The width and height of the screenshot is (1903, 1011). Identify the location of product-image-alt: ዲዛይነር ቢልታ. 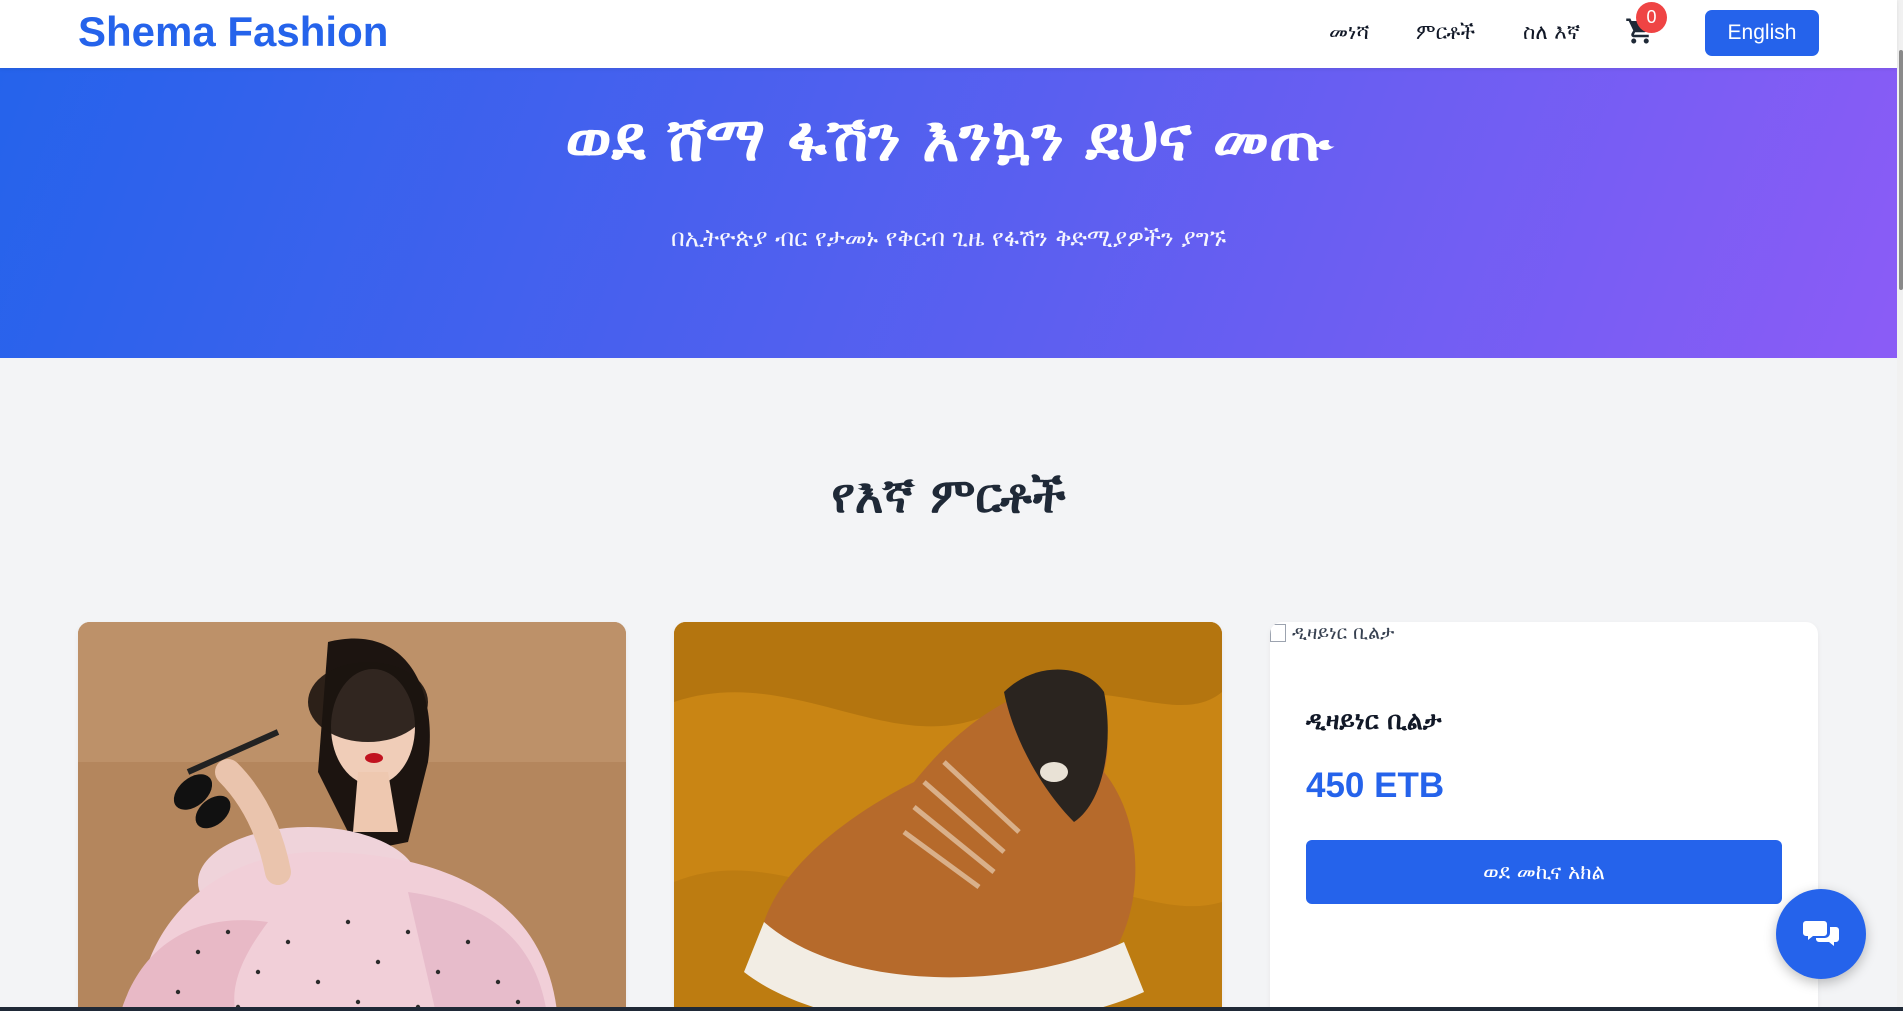
(1343, 633).